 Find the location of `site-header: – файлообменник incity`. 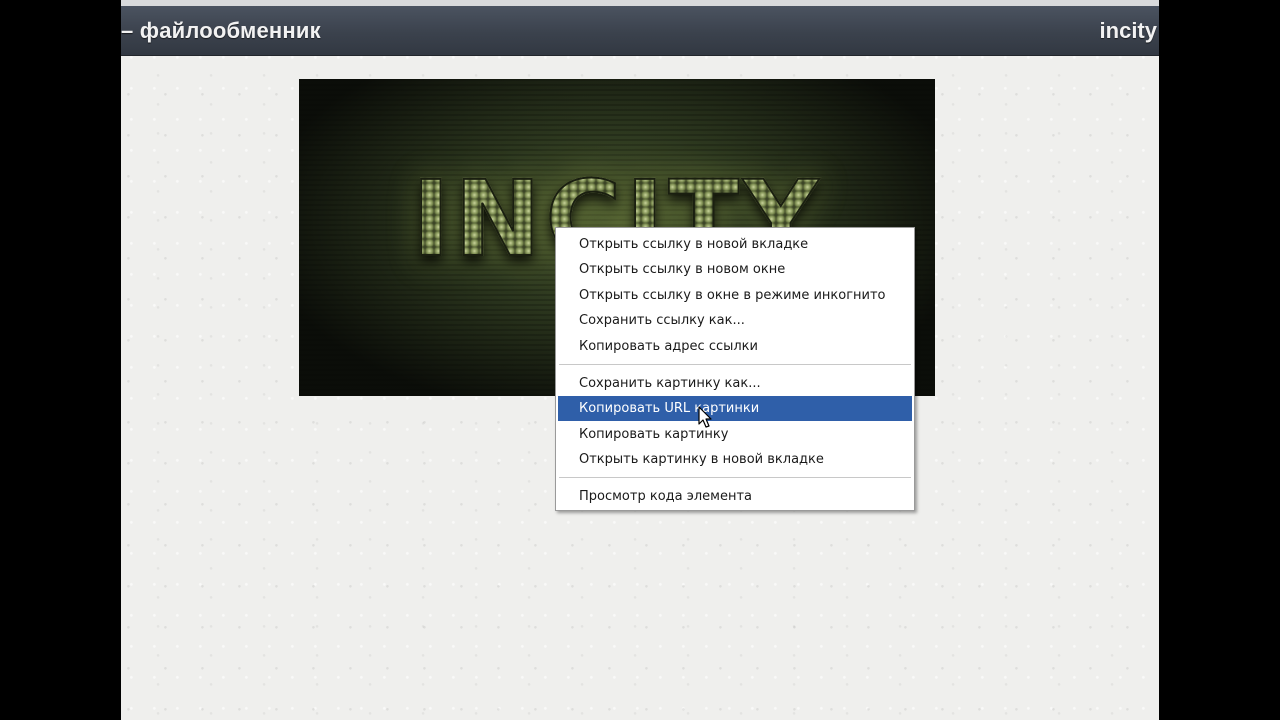

site-header: – файлообменник incity is located at coordinates (640, 31).